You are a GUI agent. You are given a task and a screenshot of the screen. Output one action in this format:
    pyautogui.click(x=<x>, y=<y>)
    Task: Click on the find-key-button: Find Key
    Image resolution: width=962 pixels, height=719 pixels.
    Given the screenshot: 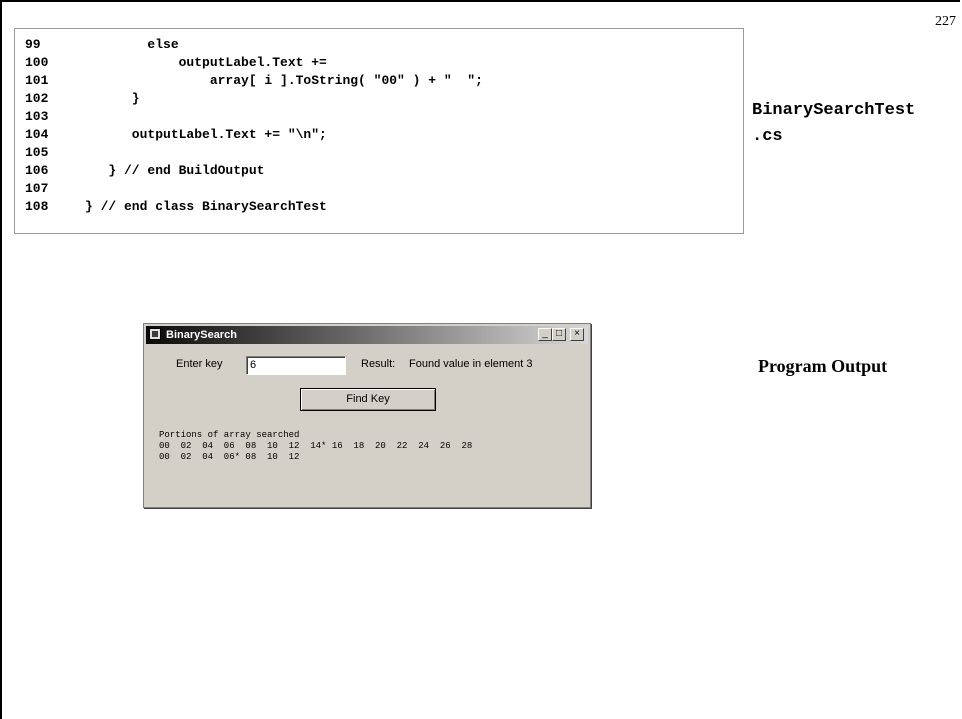 What is the action you would take?
    pyautogui.click(x=368, y=399)
    